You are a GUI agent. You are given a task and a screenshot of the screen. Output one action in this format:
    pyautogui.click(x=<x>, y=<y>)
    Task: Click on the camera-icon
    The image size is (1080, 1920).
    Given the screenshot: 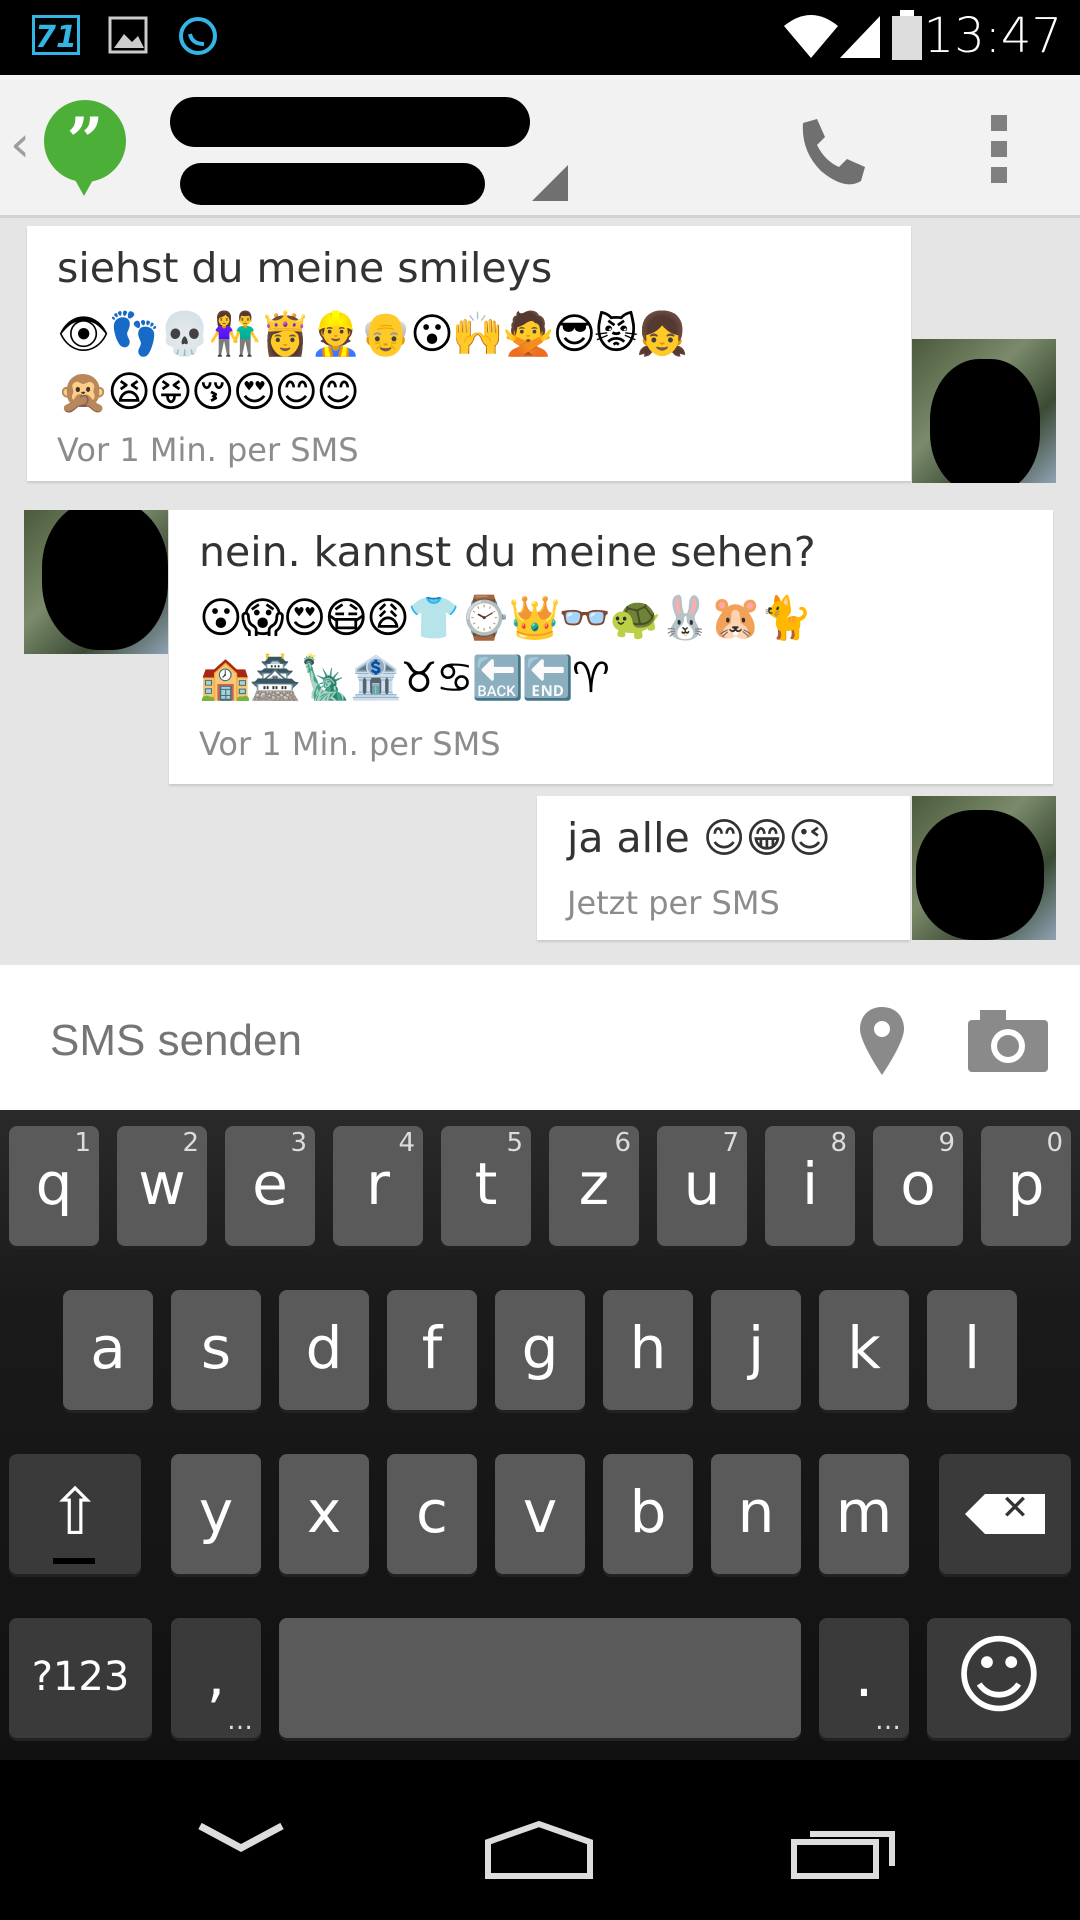 What is the action you would take?
    pyautogui.click(x=1008, y=1041)
    